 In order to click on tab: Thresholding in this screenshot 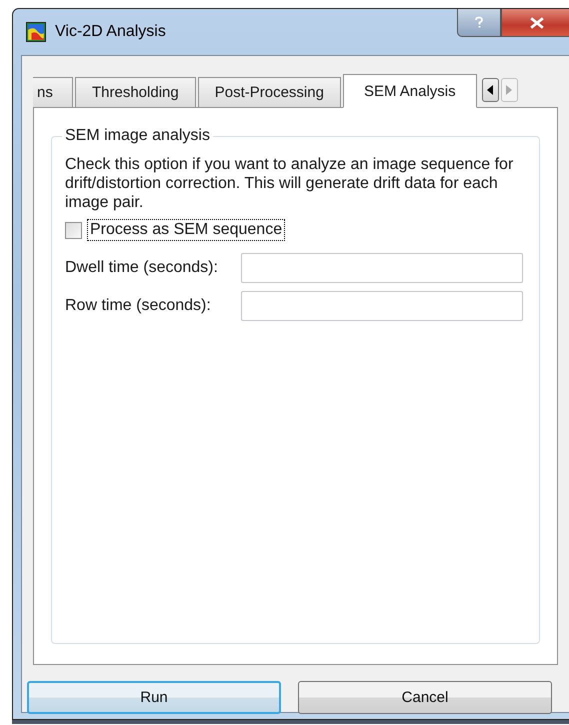, I will do `click(135, 92)`.